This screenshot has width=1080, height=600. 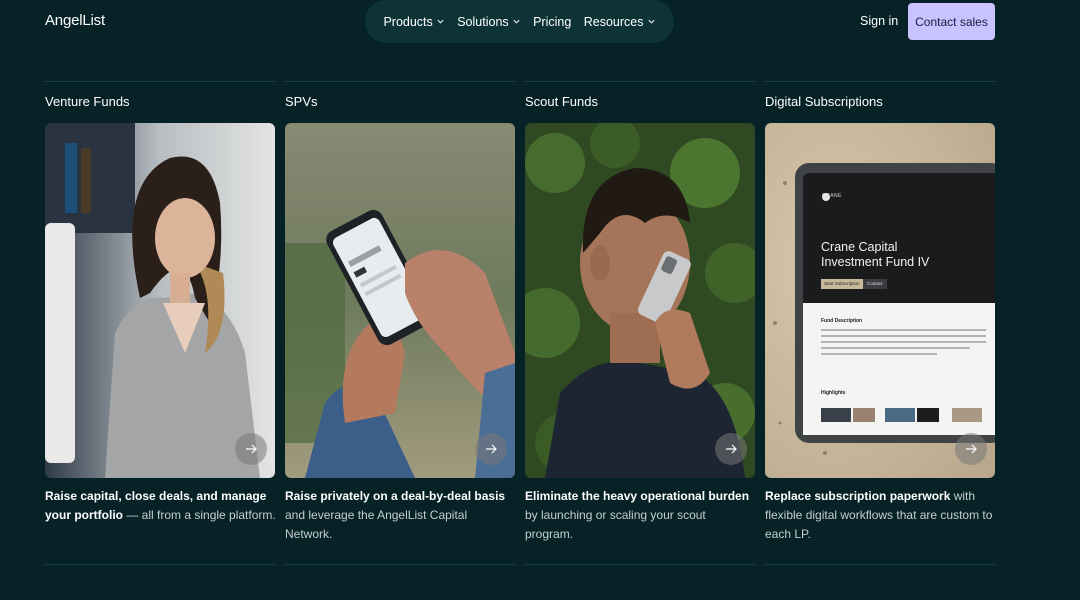 I want to click on fund-name-line-1: Crane Capital, so click(x=859, y=247).